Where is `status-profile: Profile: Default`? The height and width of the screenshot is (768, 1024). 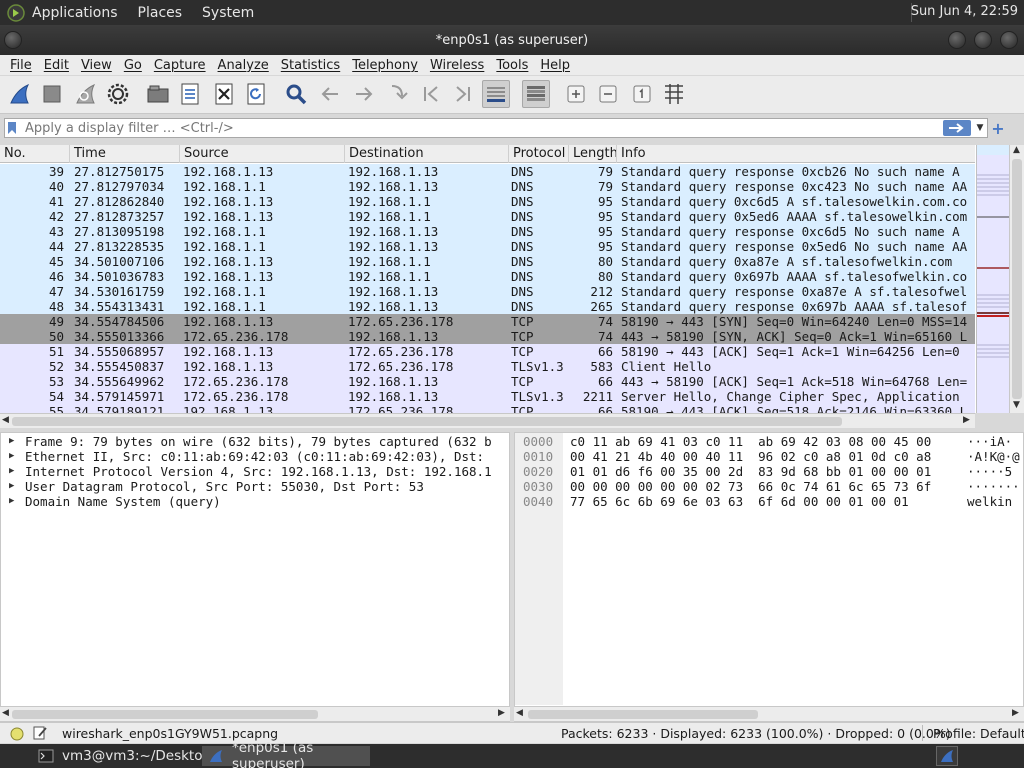 status-profile: Profile: Default is located at coordinates (978, 733).